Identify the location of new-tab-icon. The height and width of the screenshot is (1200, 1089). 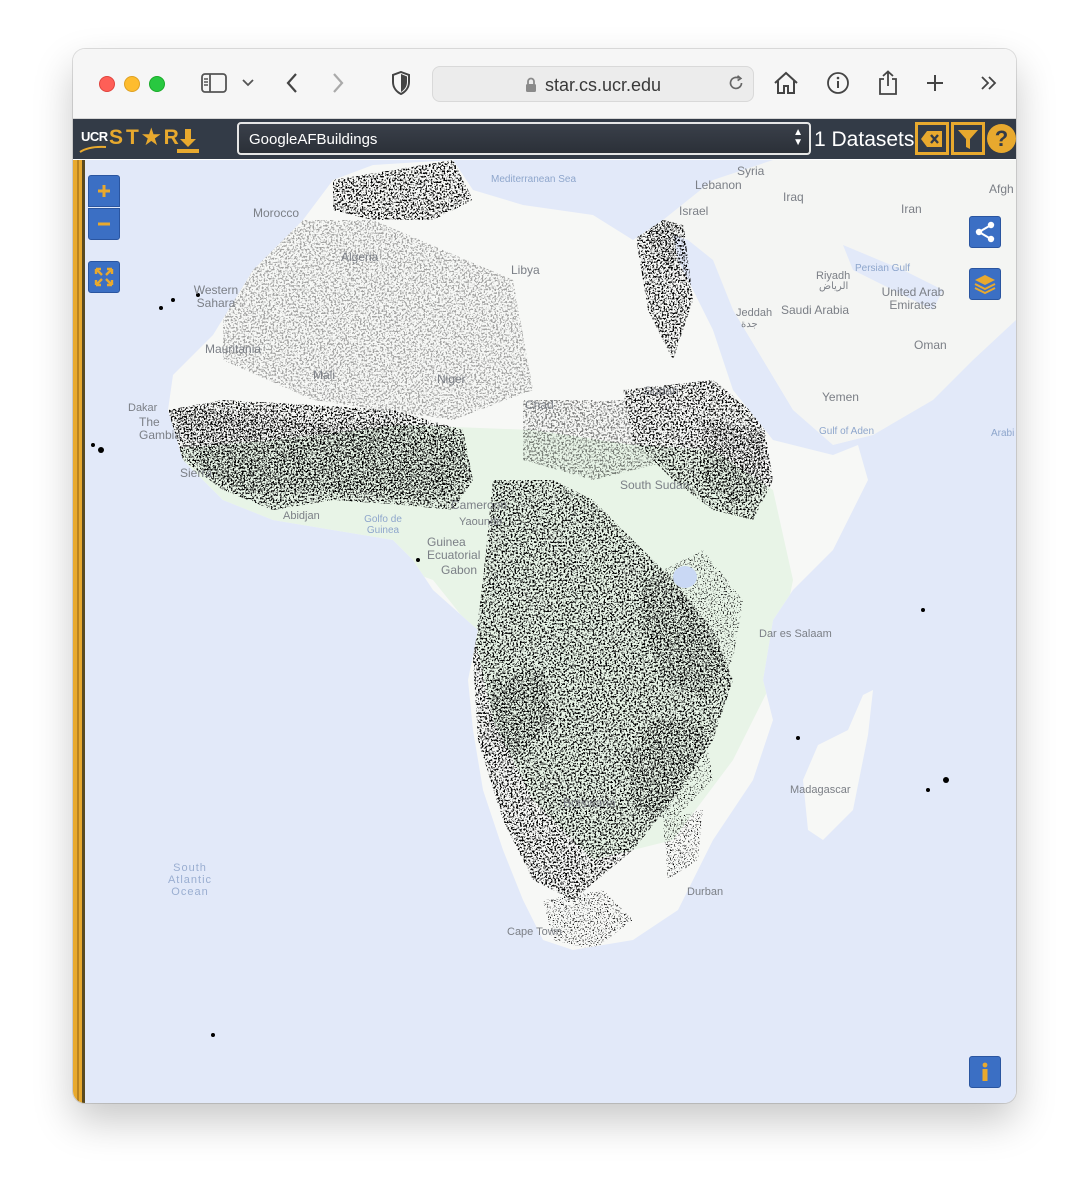
(935, 83).